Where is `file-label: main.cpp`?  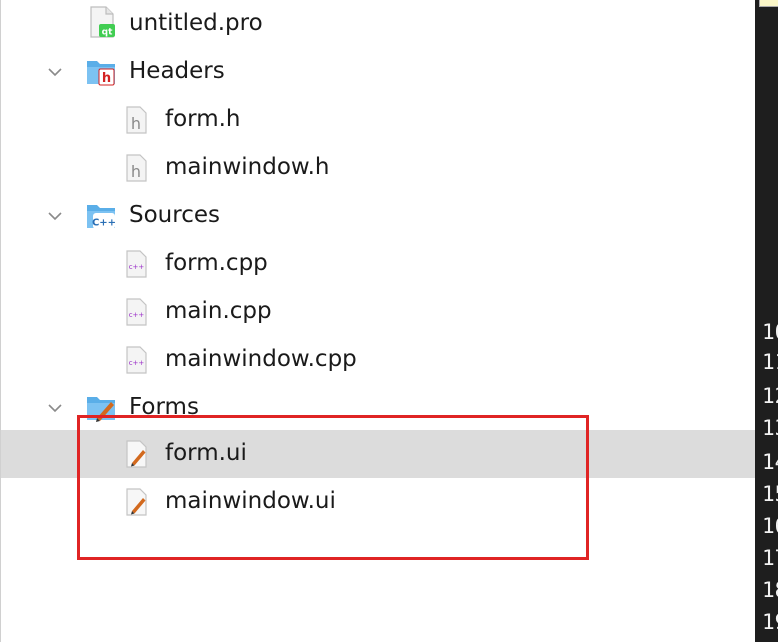
file-label: main.cpp is located at coordinates (218, 311).